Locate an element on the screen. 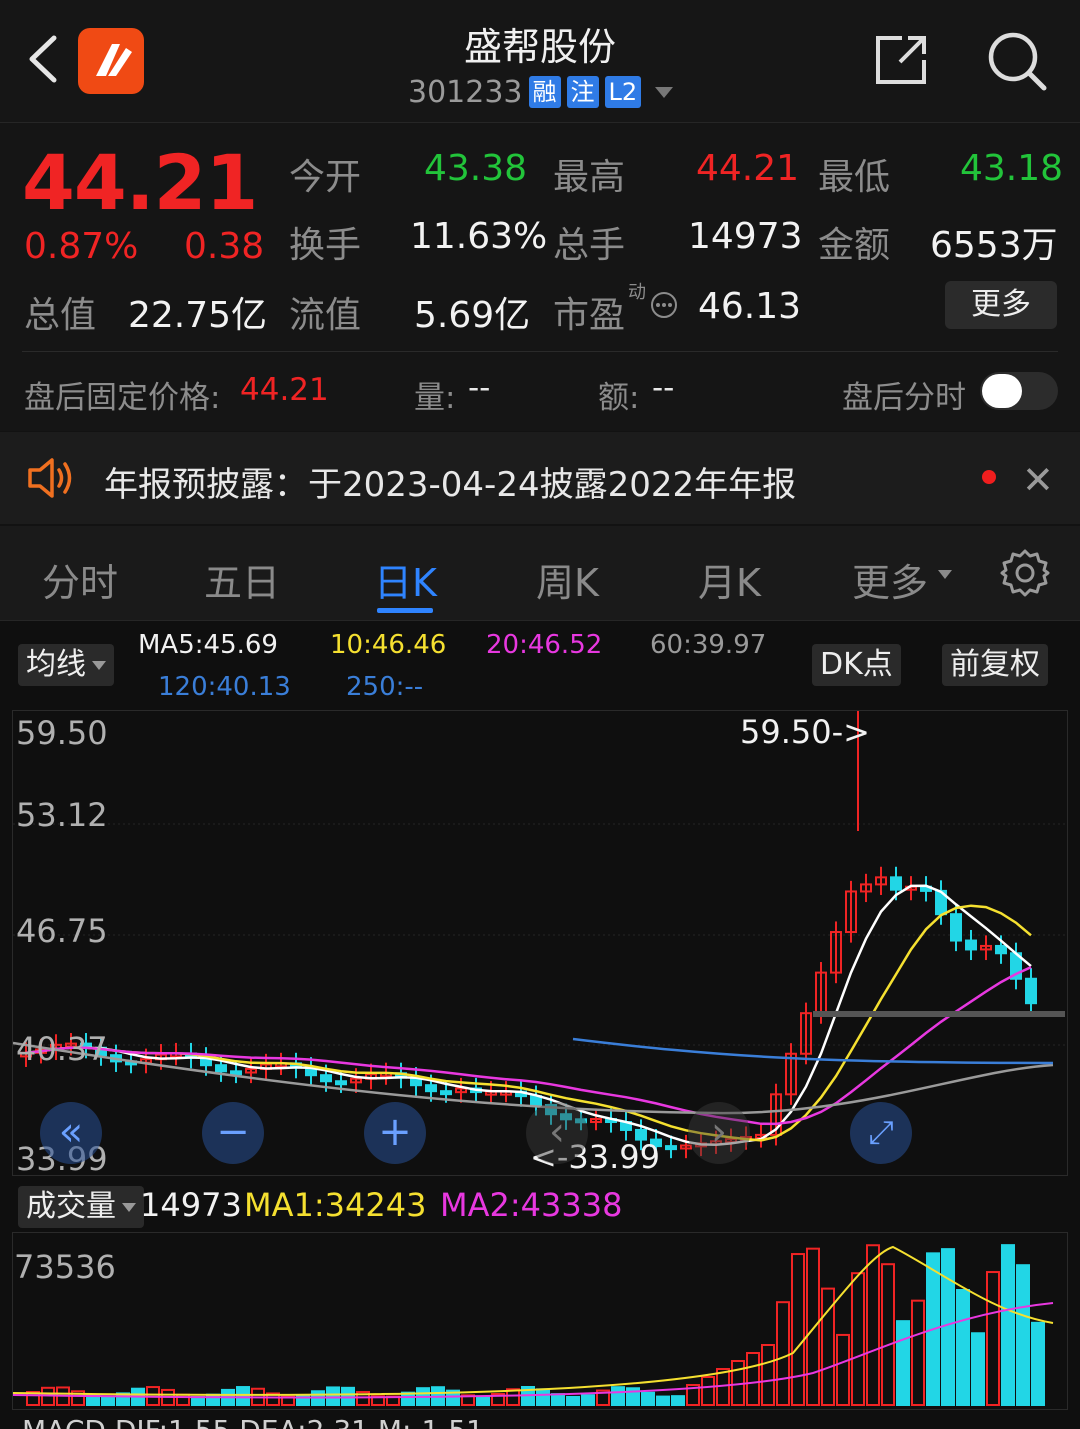 Image resolution: width=1080 pixels, height=1429 pixels. after-hours-volume: -- is located at coordinates (479, 388).